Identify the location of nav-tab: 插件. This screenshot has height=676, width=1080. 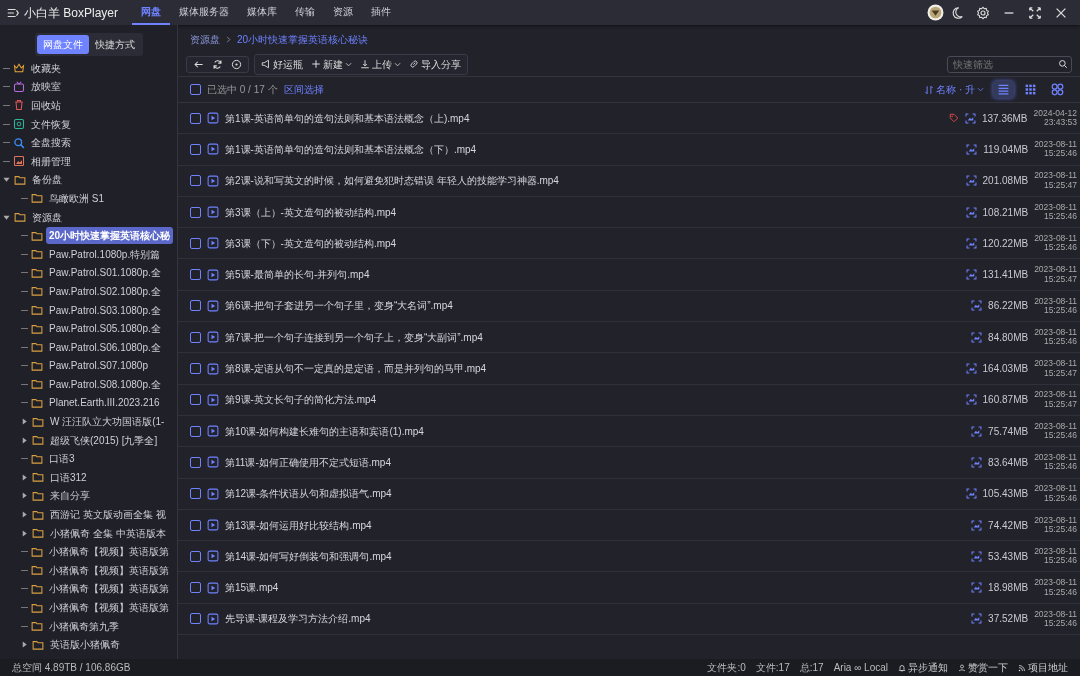
(381, 12).